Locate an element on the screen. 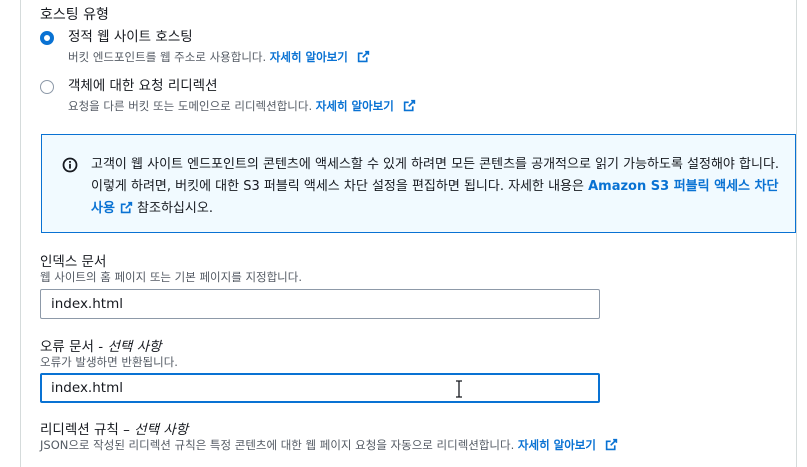 The image size is (807, 467). radio-desc-redirect: 요청을 다른 버킷 또는 도메인으로 리디렉션합니다. 자세히 알아보기 is located at coordinates (242, 106).